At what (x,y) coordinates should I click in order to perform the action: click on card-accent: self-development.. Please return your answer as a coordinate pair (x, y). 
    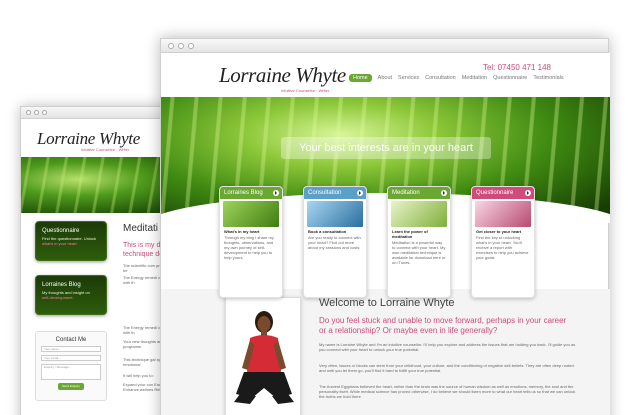
    Looking at the image, I should click on (58, 297).